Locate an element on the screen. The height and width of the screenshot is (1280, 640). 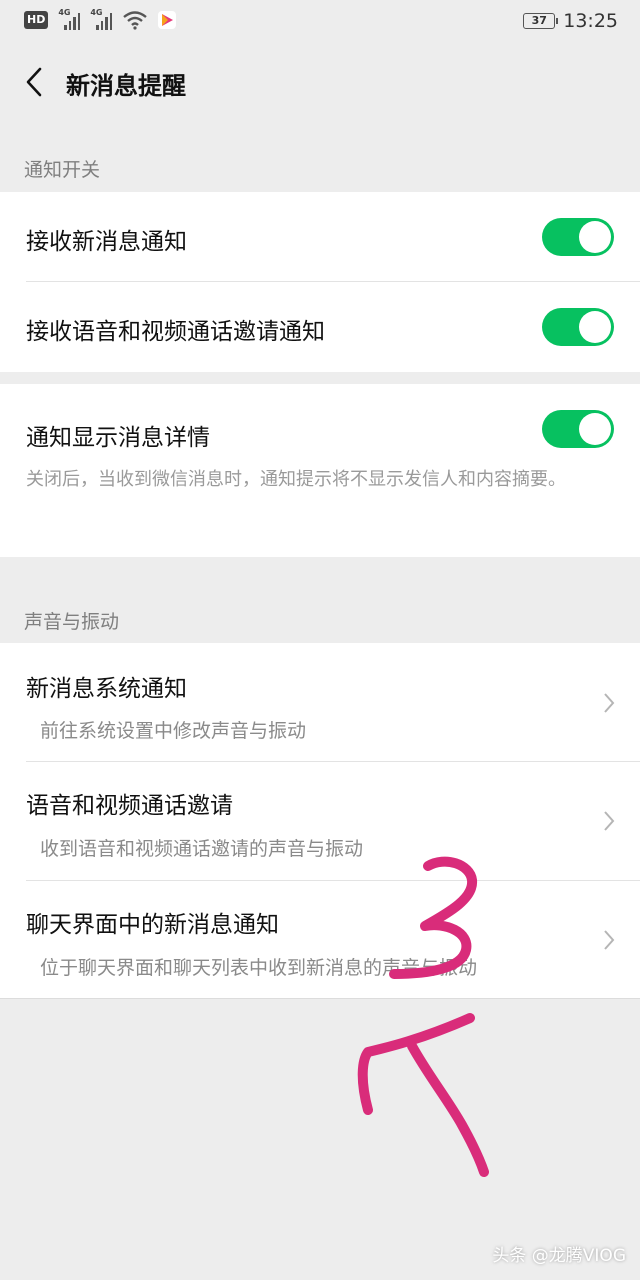
page-title: 新消息提醒 is located at coordinates (126, 86).